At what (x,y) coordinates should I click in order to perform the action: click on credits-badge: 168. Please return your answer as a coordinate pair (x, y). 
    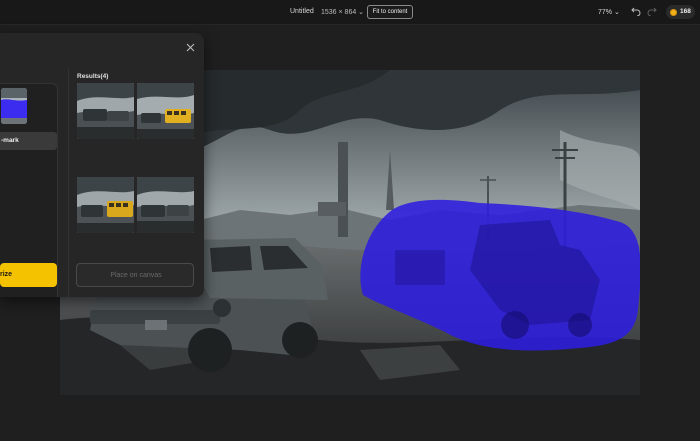
    Looking at the image, I should click on (680, 12).